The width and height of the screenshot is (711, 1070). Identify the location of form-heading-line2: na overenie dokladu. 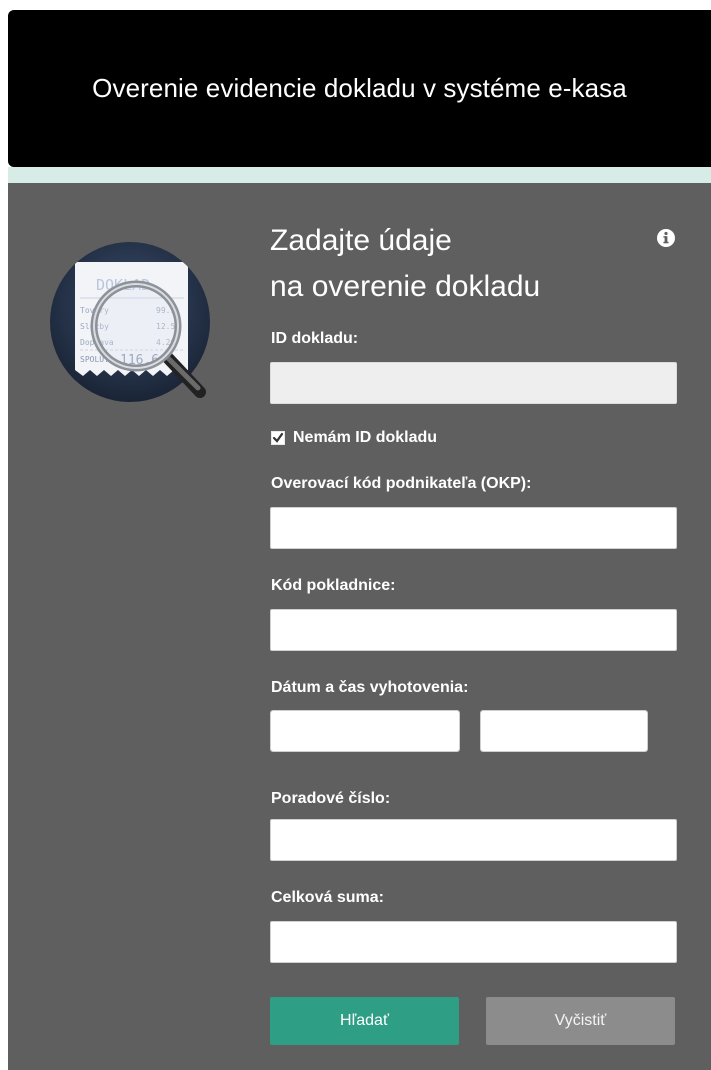
(405, 286).